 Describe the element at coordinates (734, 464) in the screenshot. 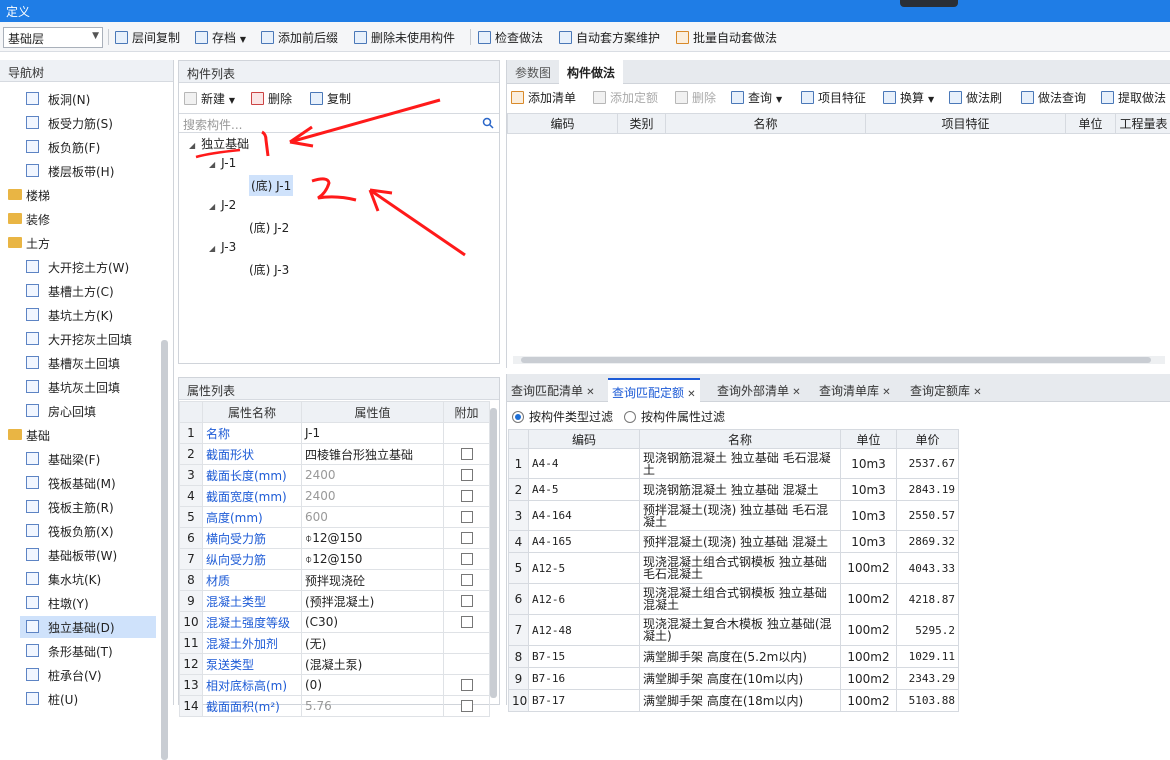

I see `quota-row: 1A4-4现浇钢筋混凝土 独立基础 毛石混凝土10m32537.67` at that location.